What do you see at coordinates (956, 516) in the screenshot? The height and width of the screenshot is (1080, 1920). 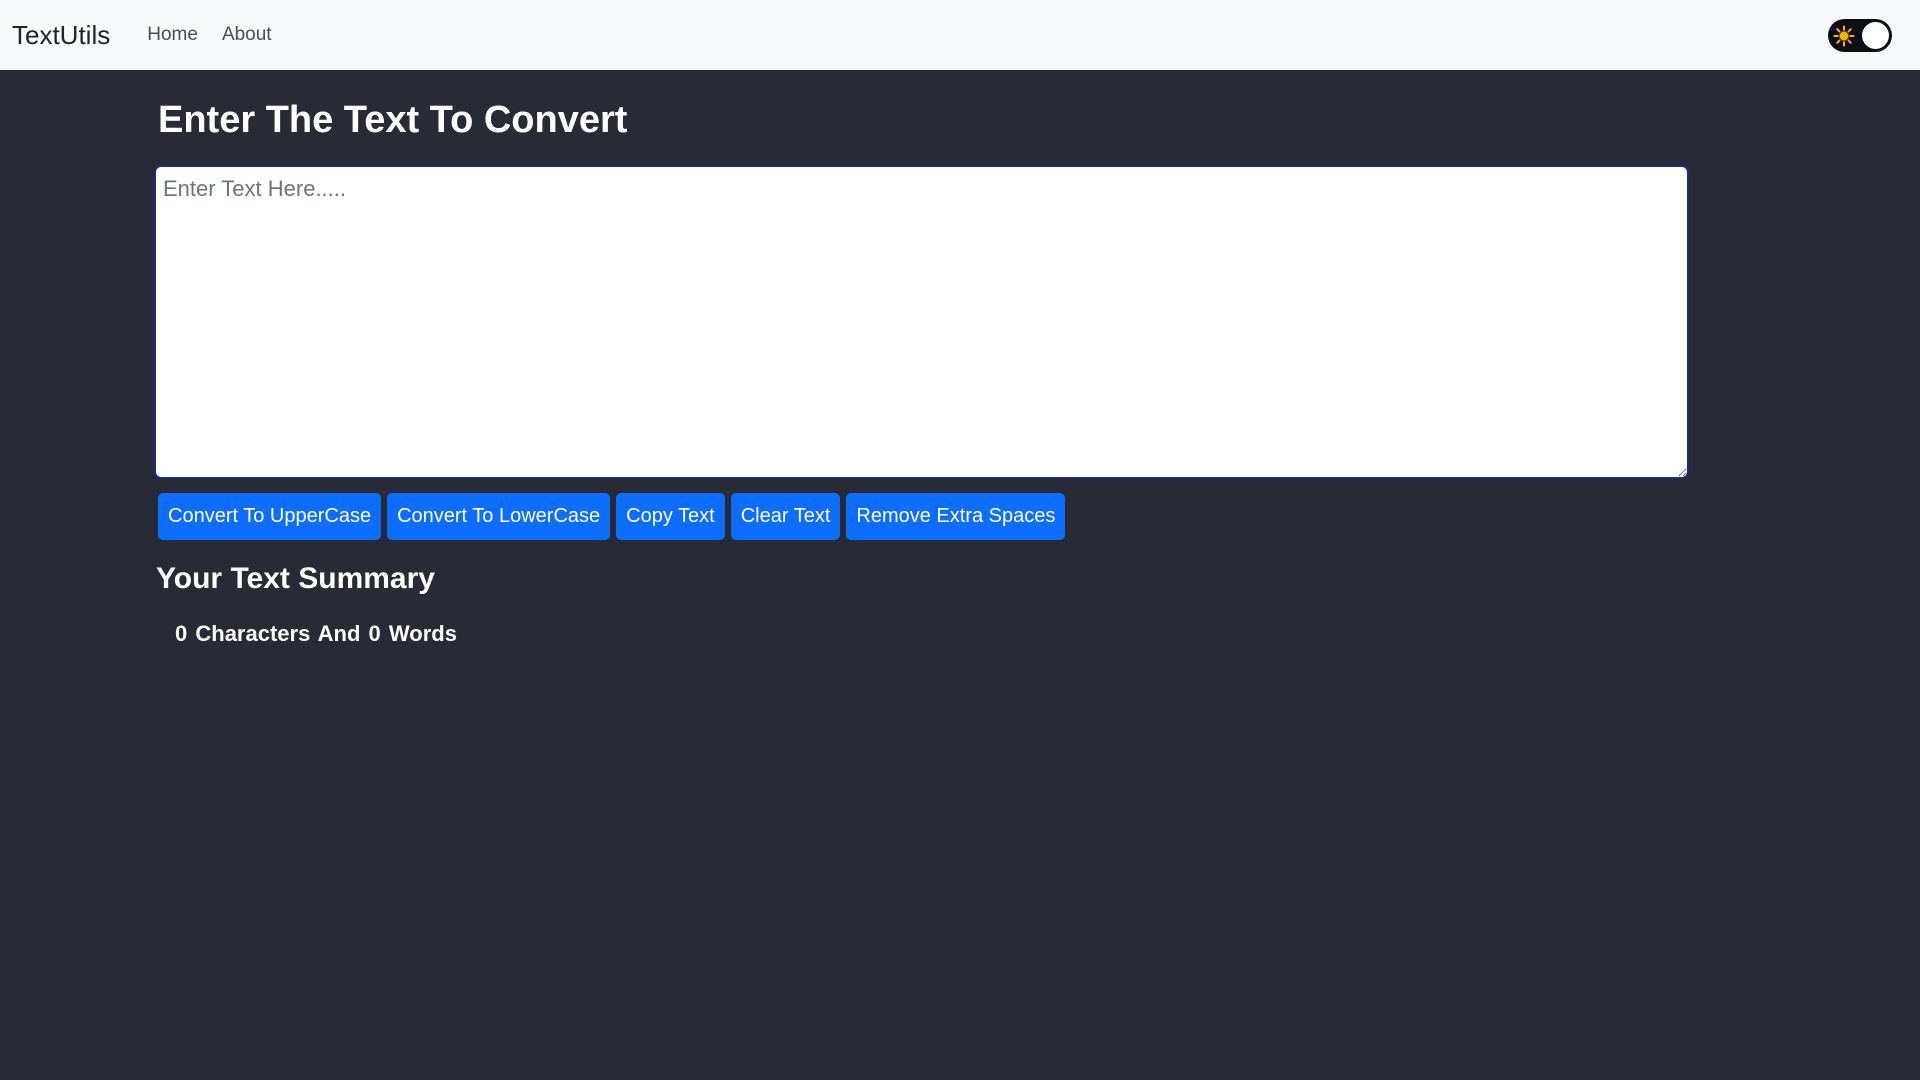 I see `remove-extra-spaces-button: Remove Extra Spaces` at bounding box center [956, 516].